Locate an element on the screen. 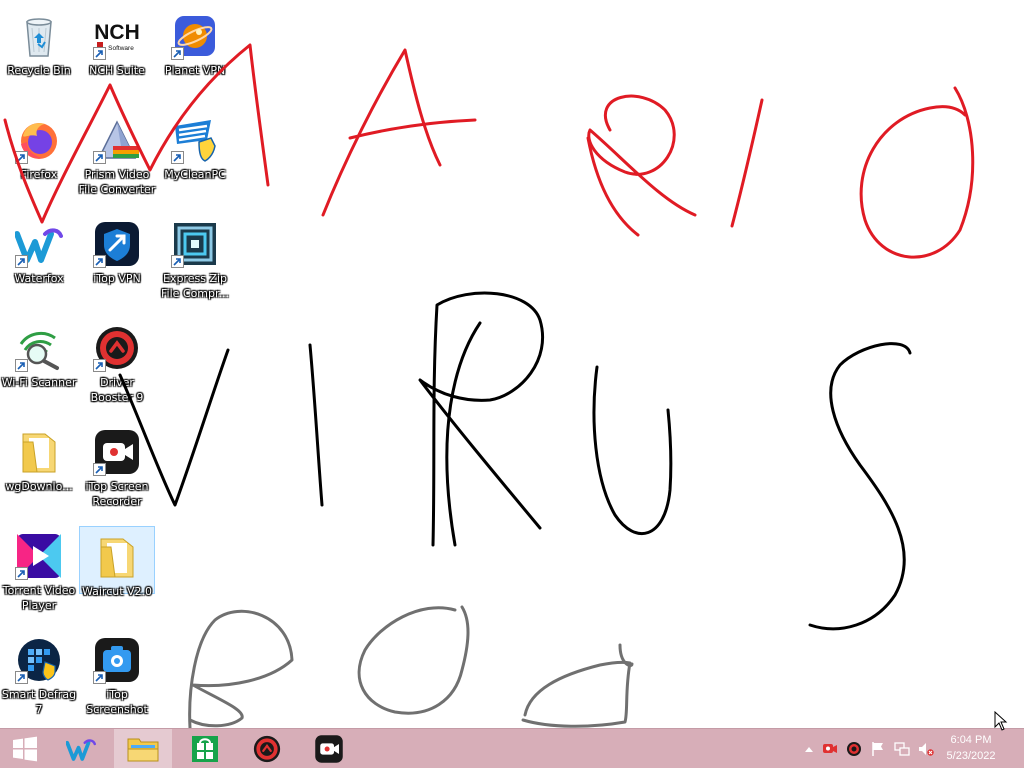 Image resolution: width=1024 pixels, height=769 pixels. mycleanpc-icon is located at coordinates (195, 140).